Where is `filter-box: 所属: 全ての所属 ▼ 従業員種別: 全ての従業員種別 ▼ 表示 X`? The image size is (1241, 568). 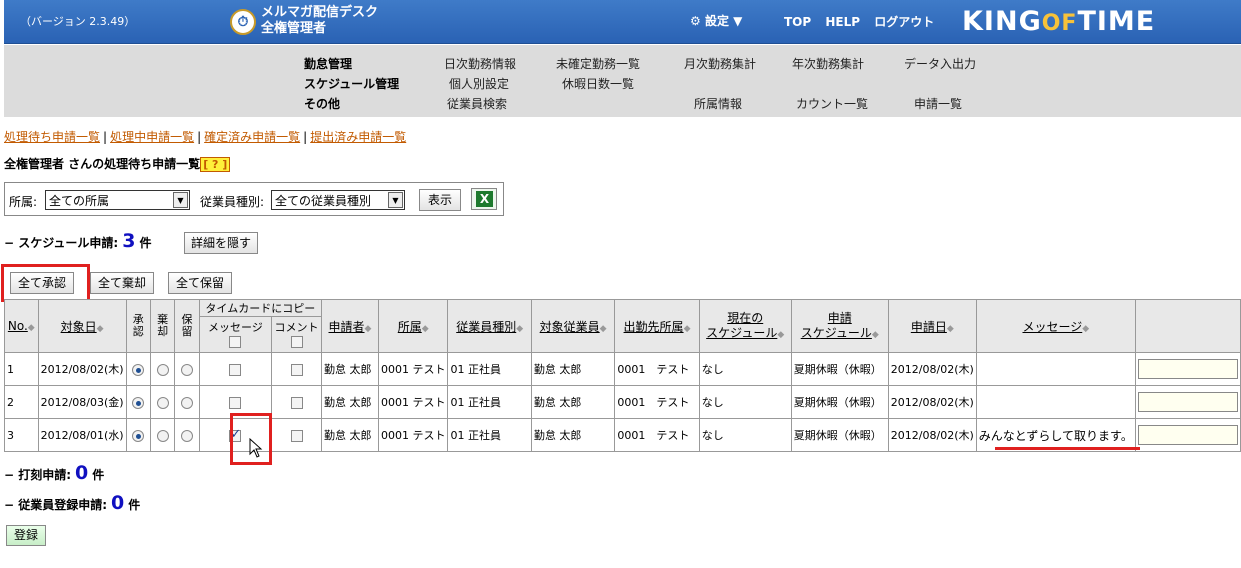 filter-box: 所属: 全ての所属 ▼ 従業員種別: 全ての従業員種別 ▼ 表示 X is located at coordinates (254, 199).